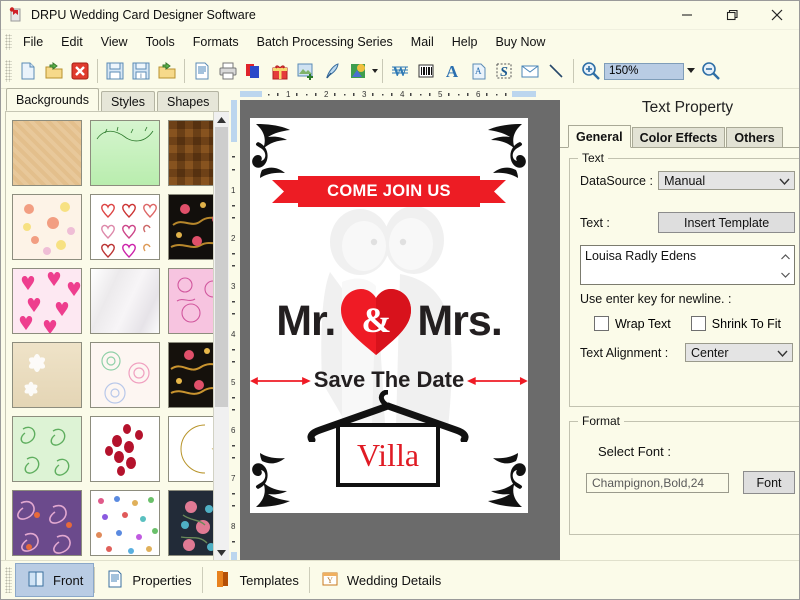 The image size is (800, 600). Describe the element at coordinates (80, 71) in the screenshot. I see `close-document-icon` at that location.